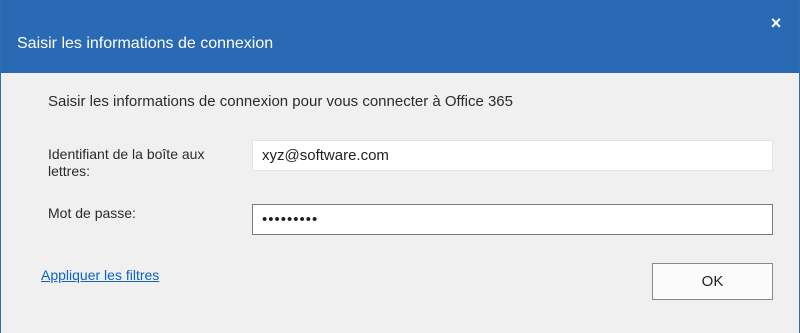  What do you see at coordinates (92, 213) in the screenshot?
I see `password-label: Mot de passe:` at bounding box center [92, 213].